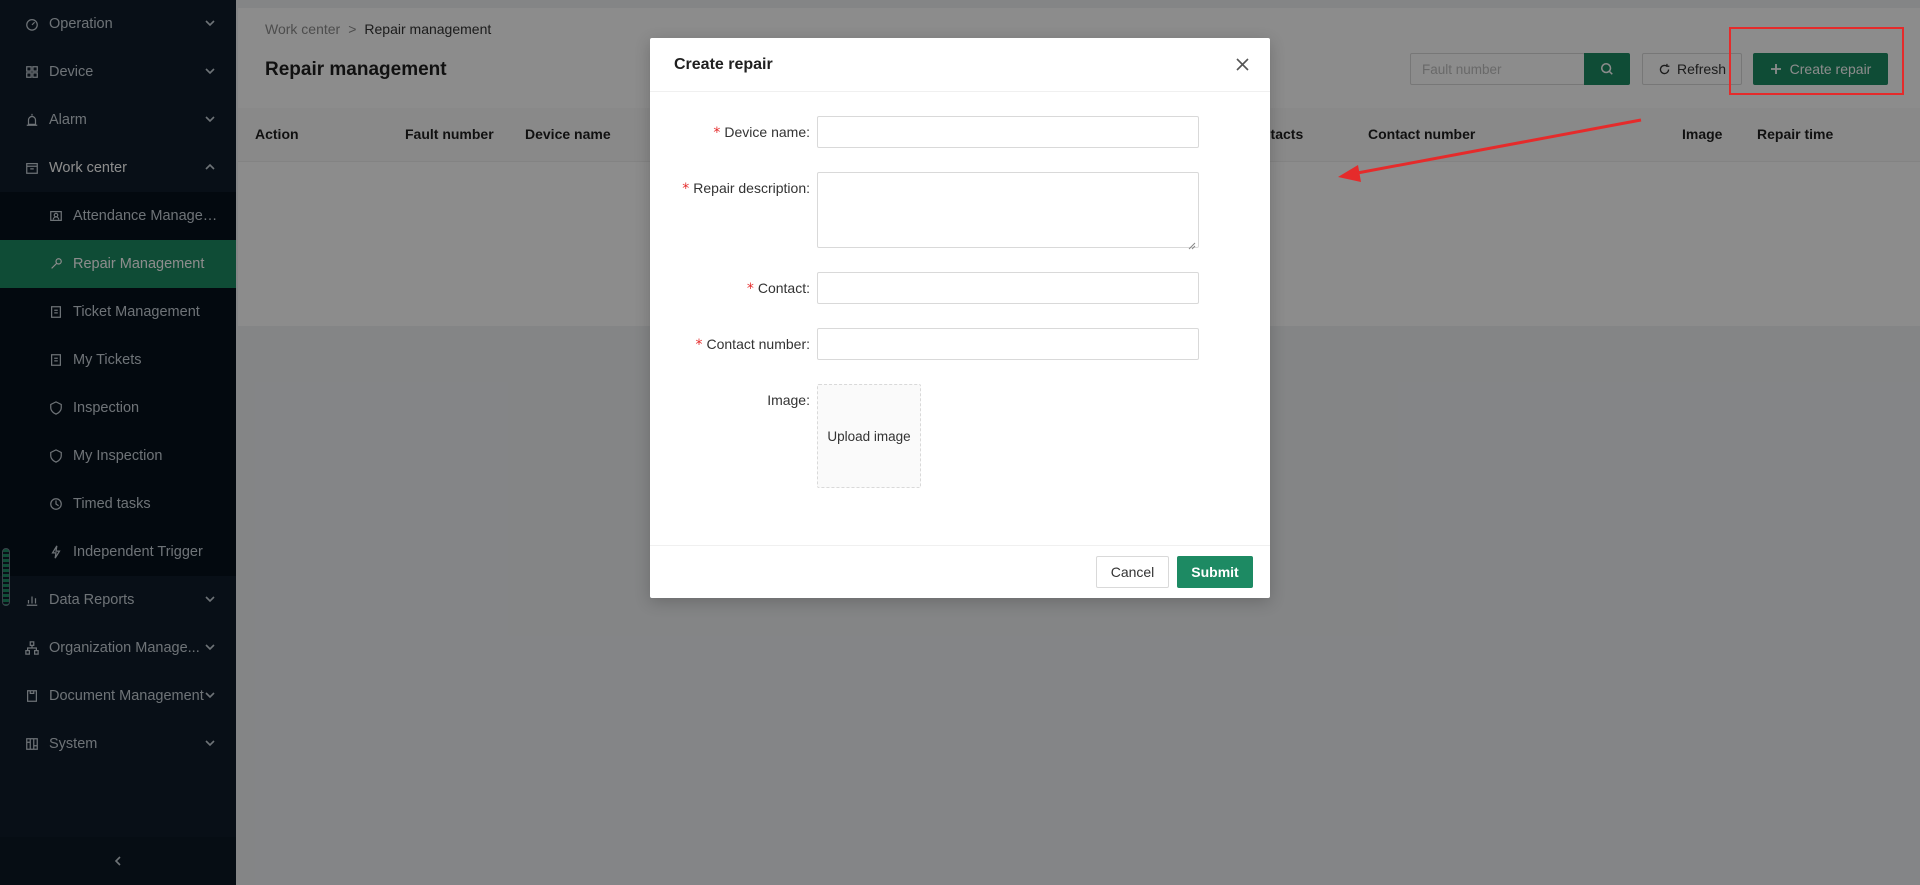 The image size is (1920, 885). I want to click on resize-grip-icon, so click(1192, 243).